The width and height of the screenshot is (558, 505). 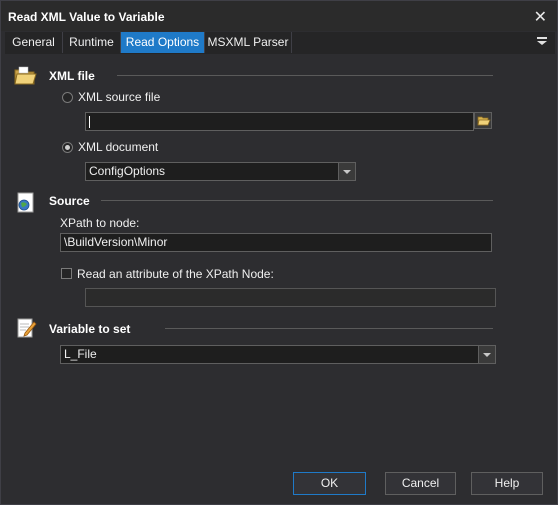 I want to click on source-divider, so click(x=297, y=200).